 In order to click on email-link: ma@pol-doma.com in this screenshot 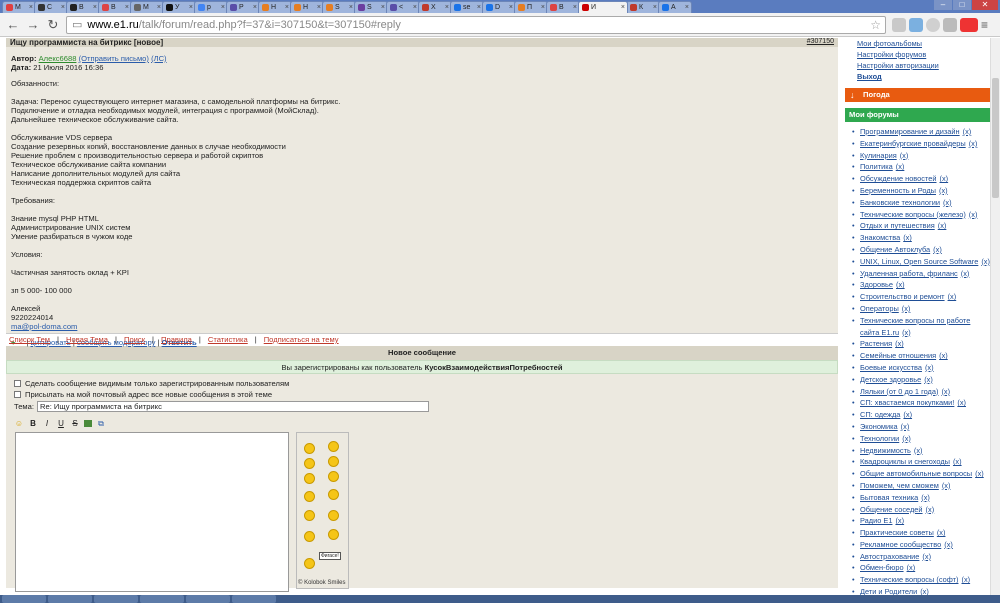, I will do `click(44, 326)`.